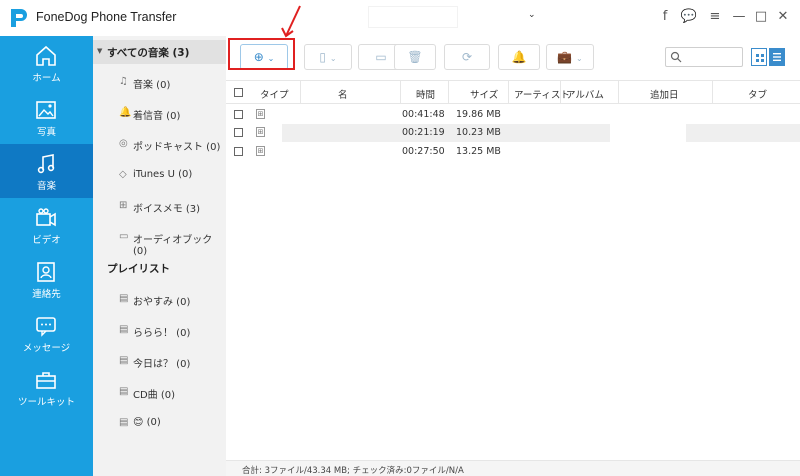 Image resolution: width=800 pixels, height=476 pixels. I want to click on status-summary: 合計: 3ファイル/43.34 MB; チェック済み:0ファイル/N/A, so click(353, 471).